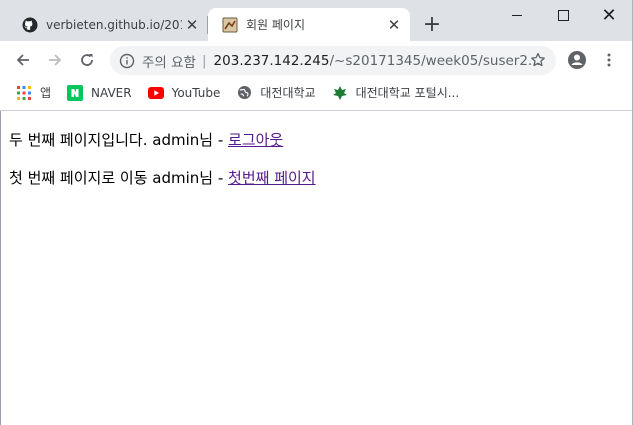 The height and width of the screenshot is (425, 633). Describe the element at coordinates (155, 93) in the screenshot. I see `youtube-icon` at that location.